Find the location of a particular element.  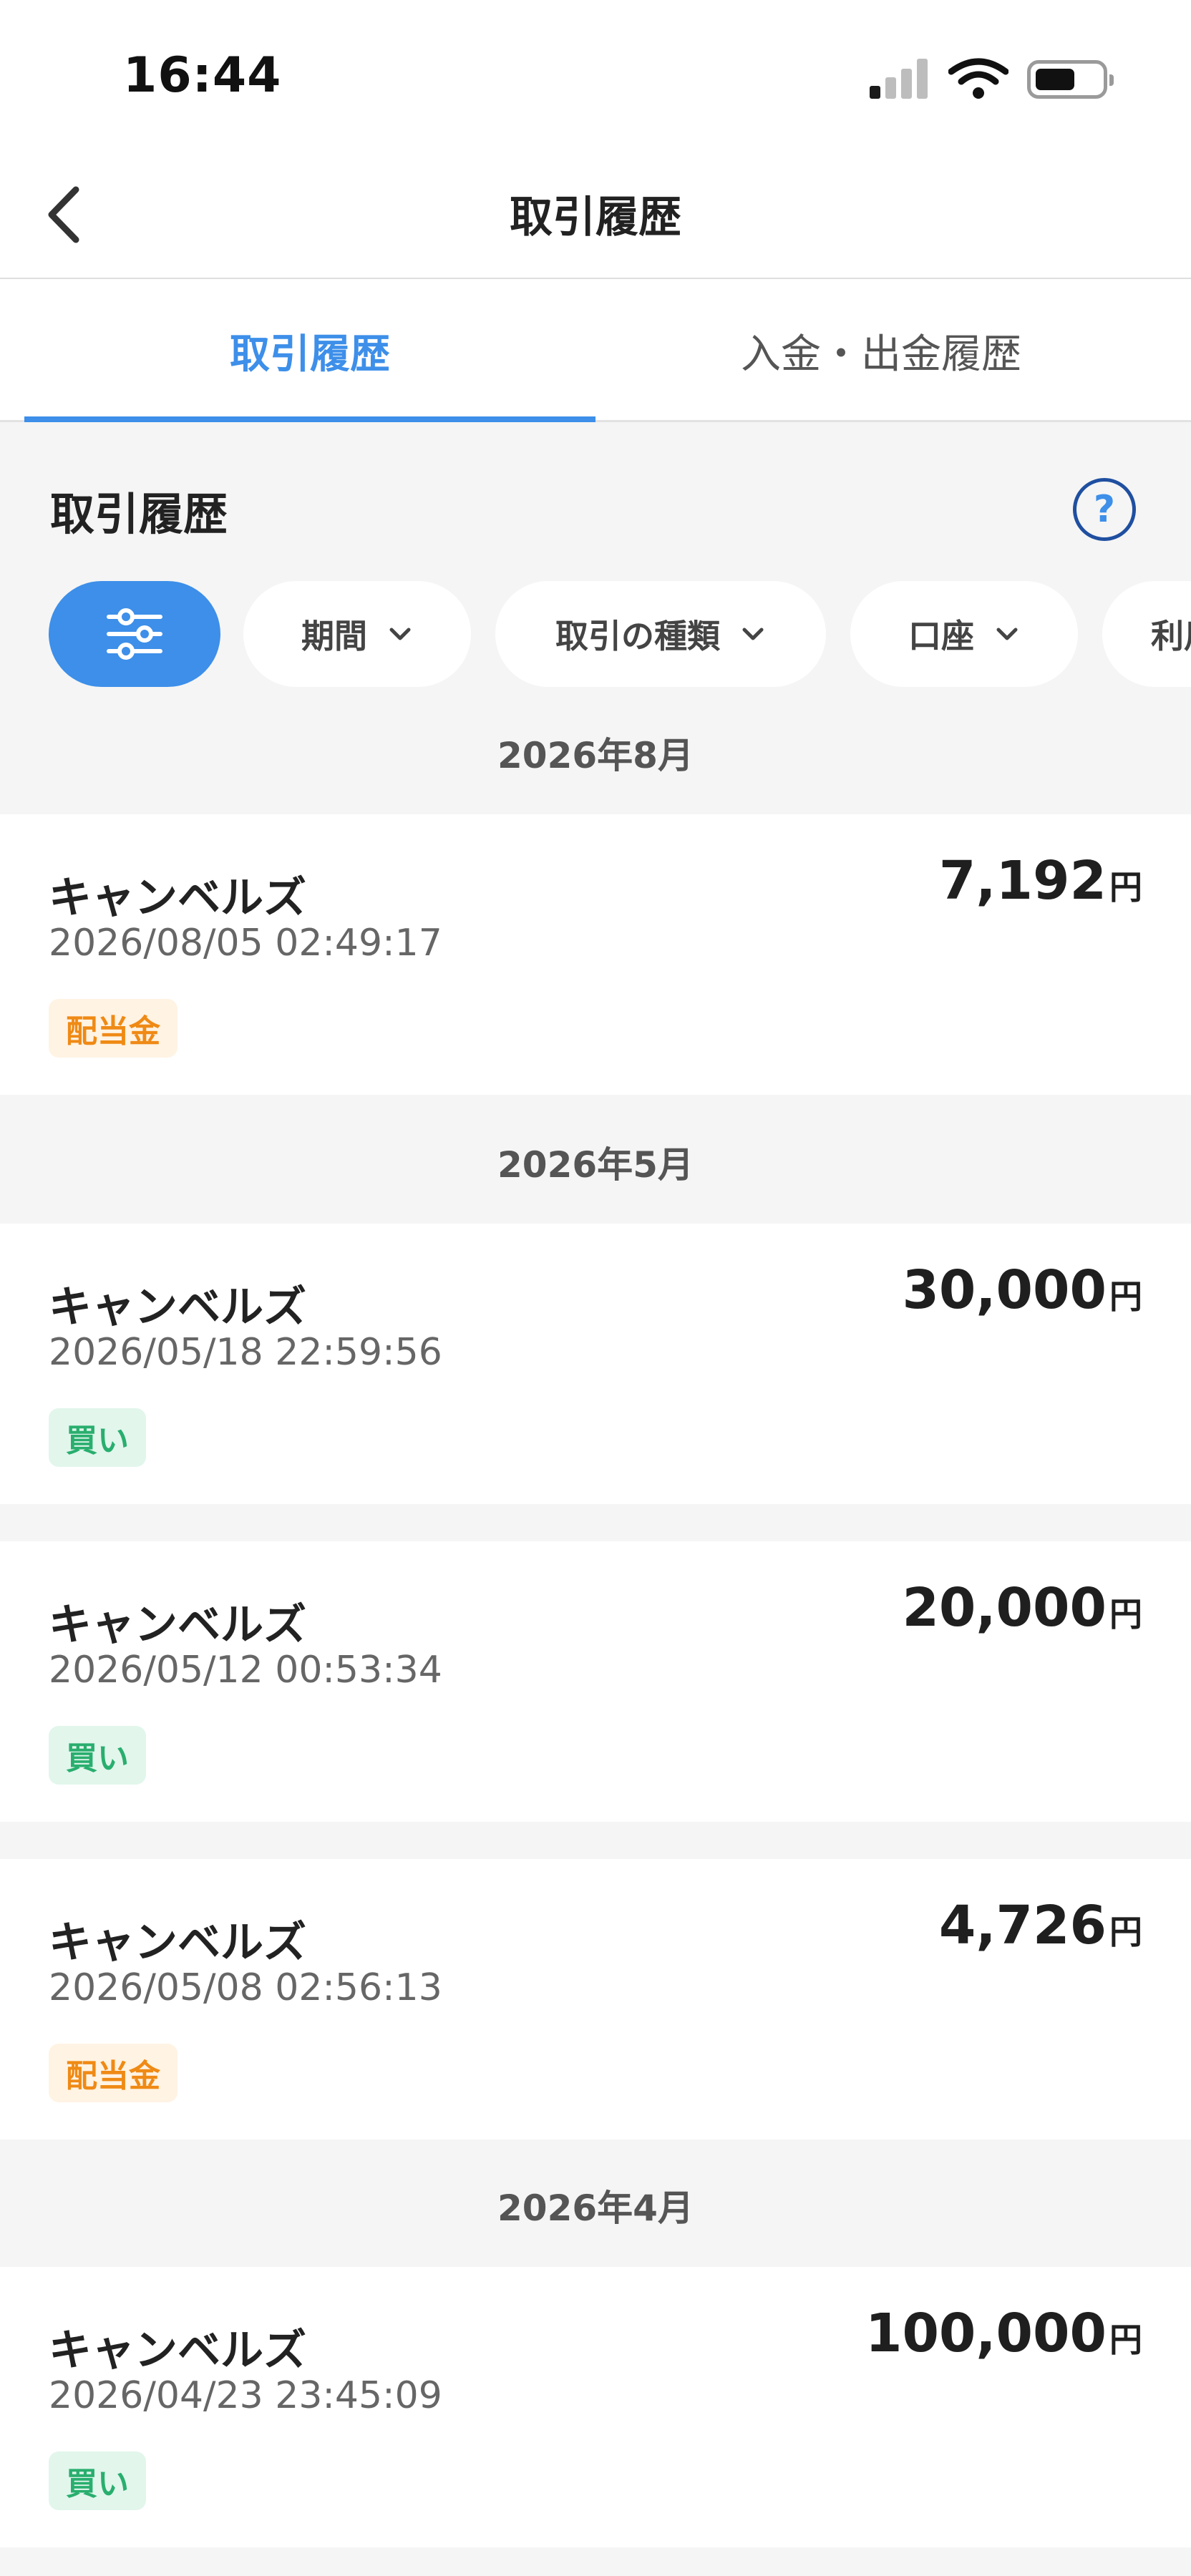

status-time: 16:44 is located at coordinates (202, 75).